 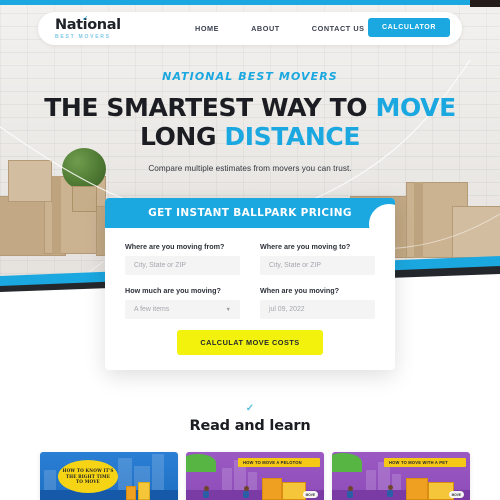 What do you see at coordinates (305, 246) in the screenshot?
I see `field-label-moving-to: Where are you moving to?` at bounding box center [305, 246].